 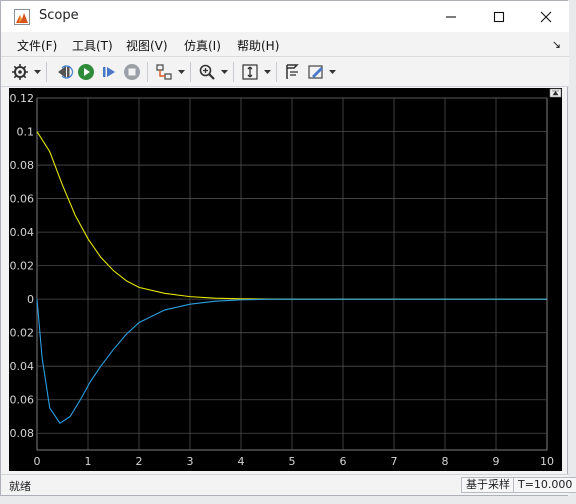 What do you see at coordinates (190, 461) in the screenshot?
I see `x-tick-label: 3` at bounding box center [190, 461].